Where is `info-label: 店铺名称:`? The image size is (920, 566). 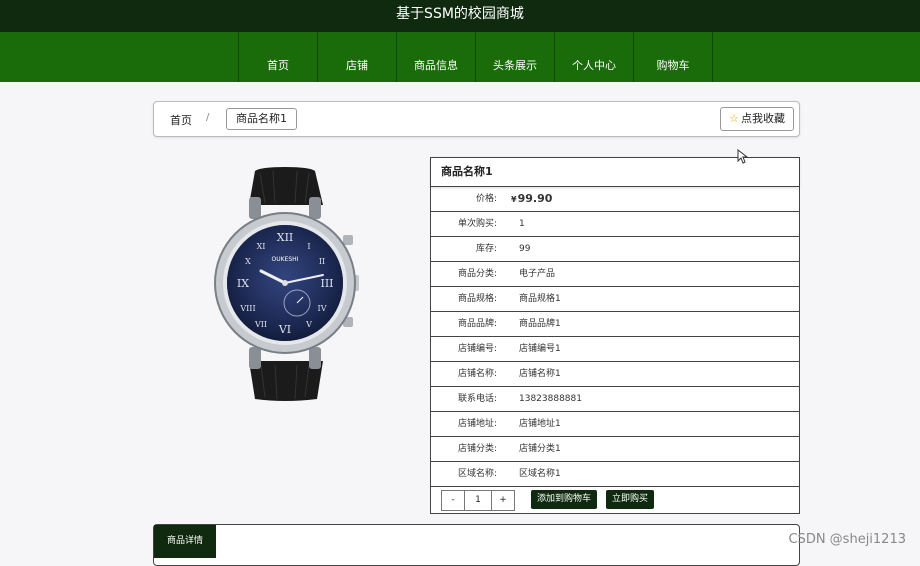 info-label: 店铺名称: is located at coordinates (477, 374).